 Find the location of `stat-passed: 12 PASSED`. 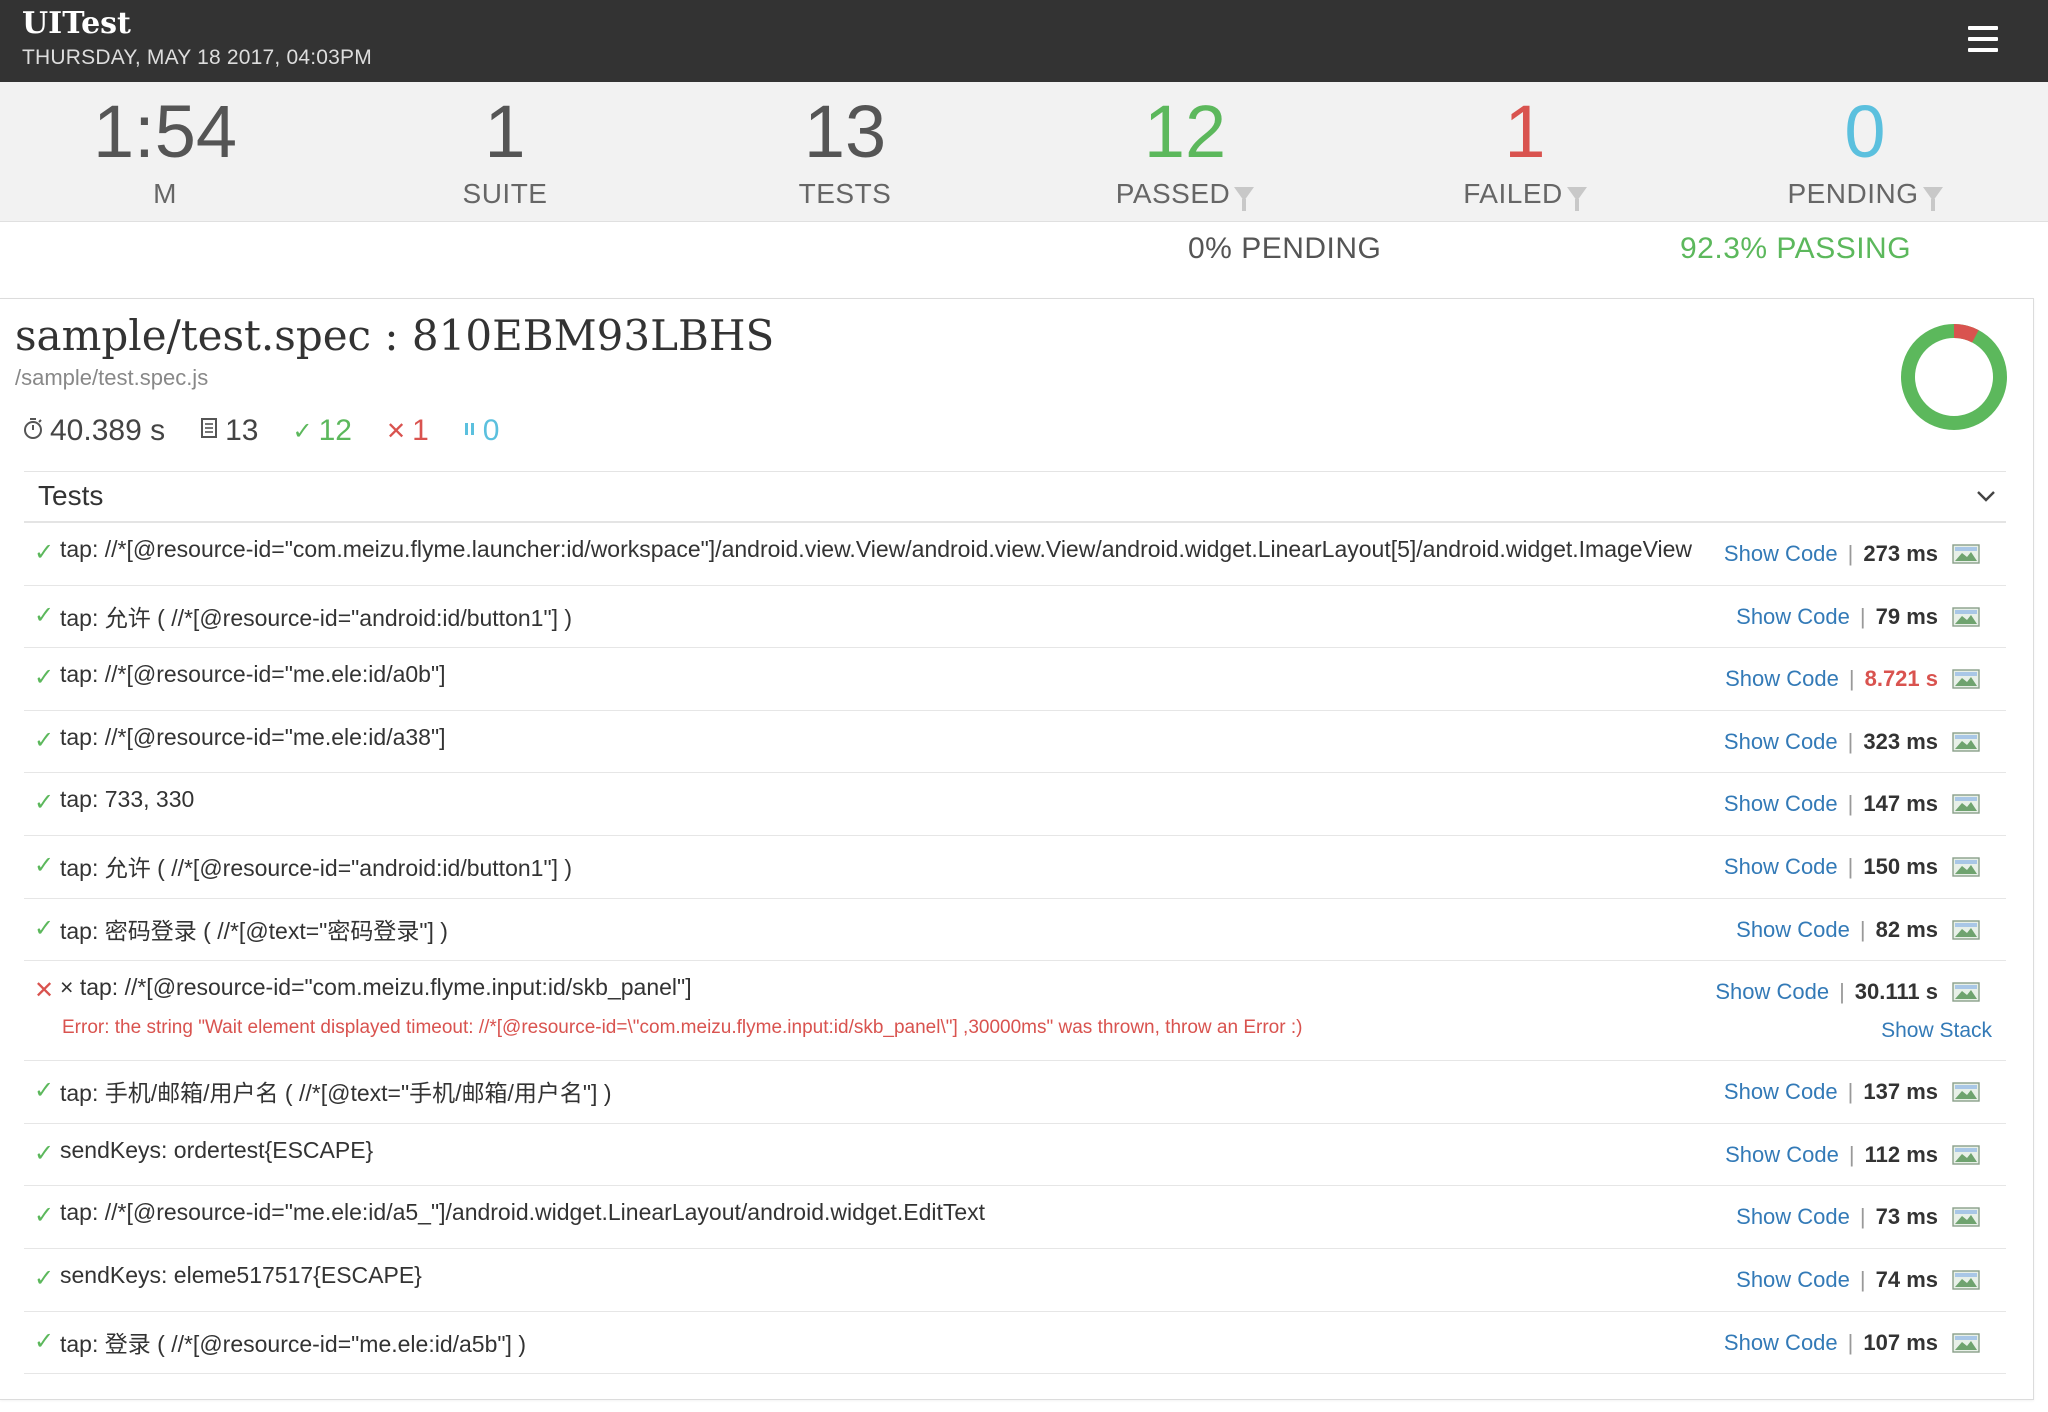

stat-passed: 12 PASSED is located at coordinates (1185, 152).